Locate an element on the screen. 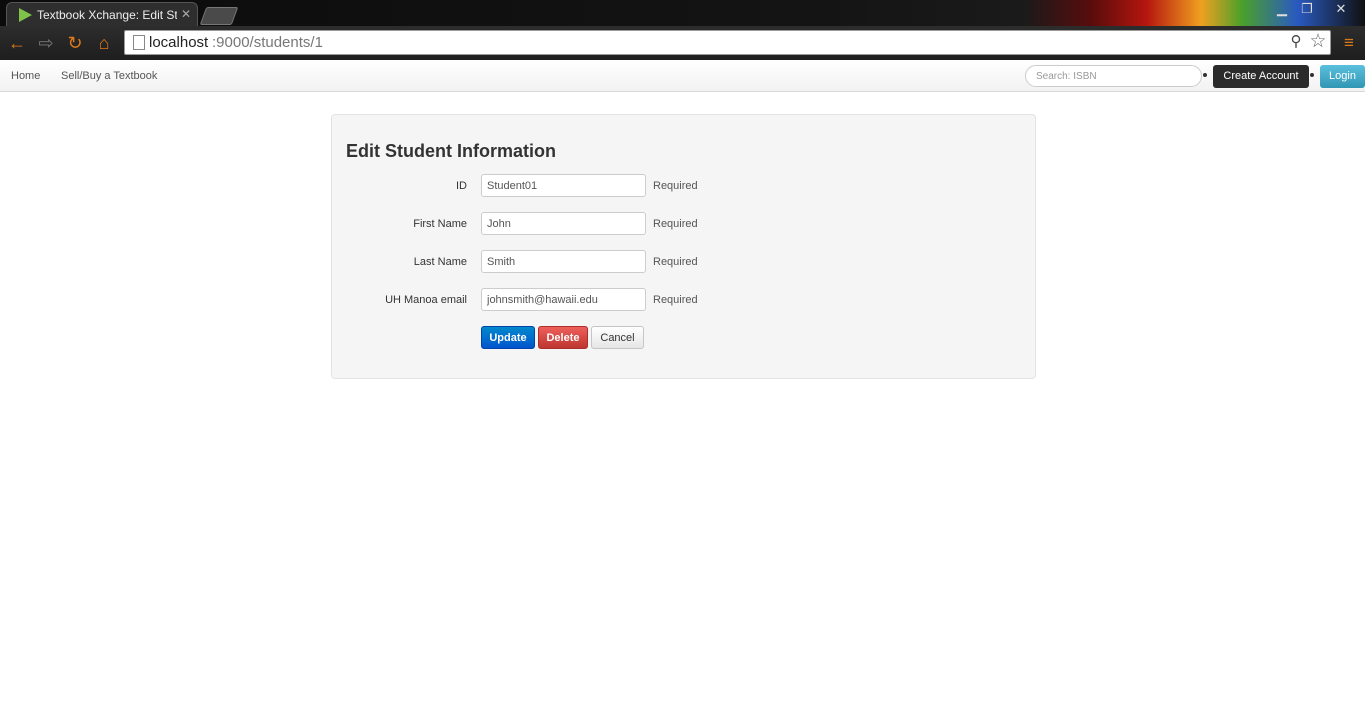 Image resolution: width=1365 pixels, height=727 pixels. url-path: :9000/students/1 is located at coordinates (267, 42).